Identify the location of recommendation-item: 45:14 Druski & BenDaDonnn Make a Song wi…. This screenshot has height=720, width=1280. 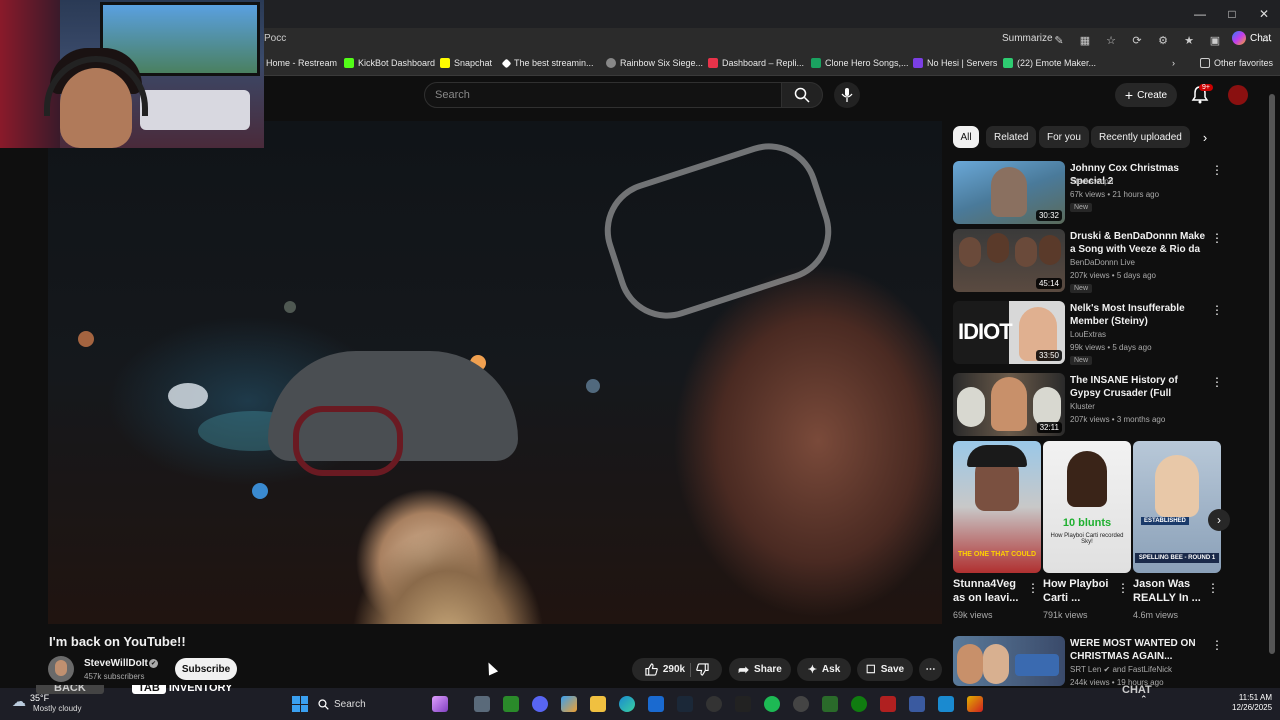
(1103, 261).